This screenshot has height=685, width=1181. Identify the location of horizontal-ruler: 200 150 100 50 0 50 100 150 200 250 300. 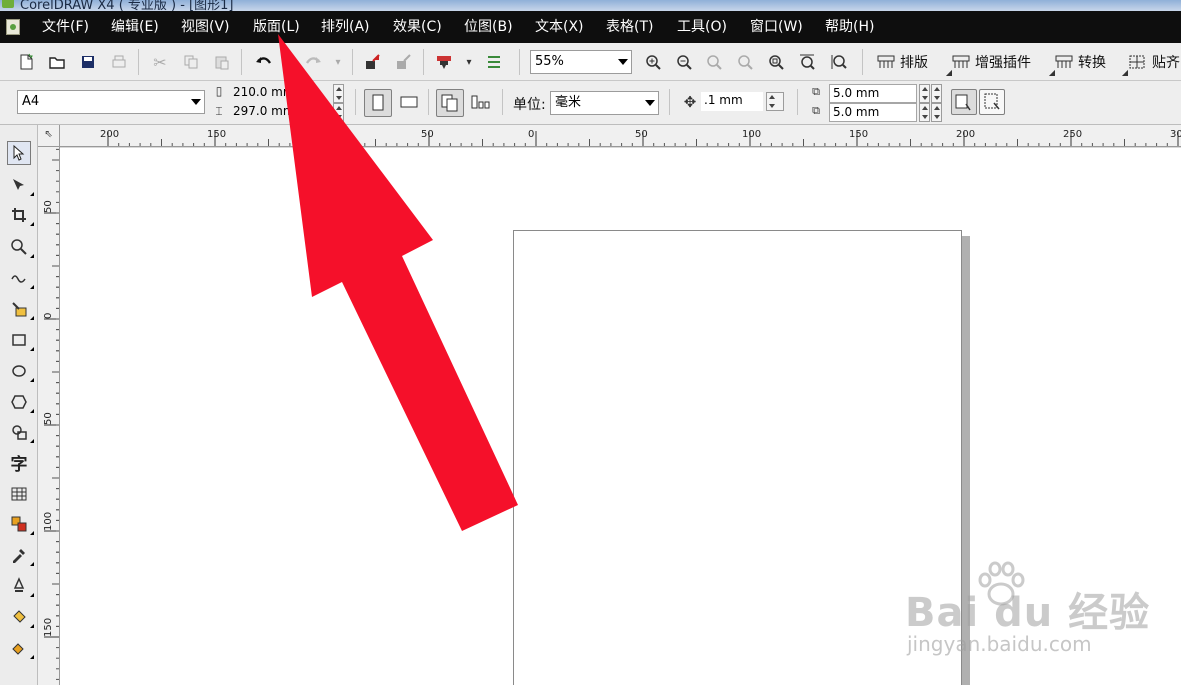
(620, 136).